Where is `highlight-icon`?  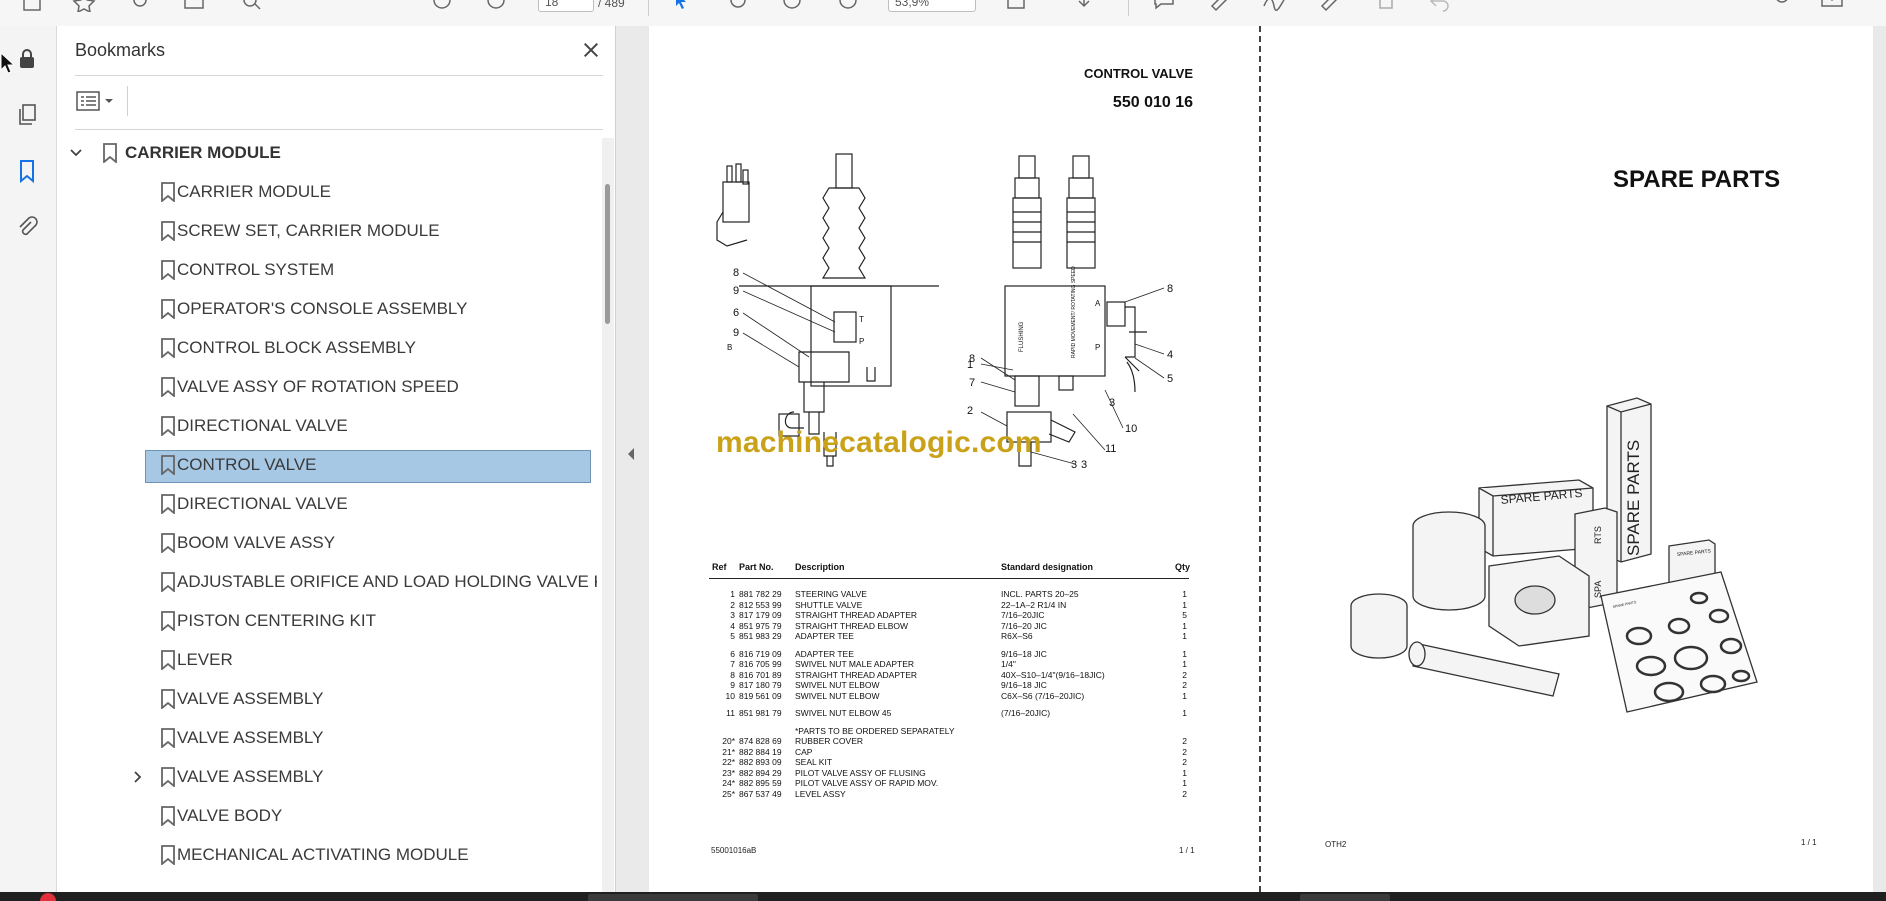
highlight-icon is located at coordinates (1220, 6).